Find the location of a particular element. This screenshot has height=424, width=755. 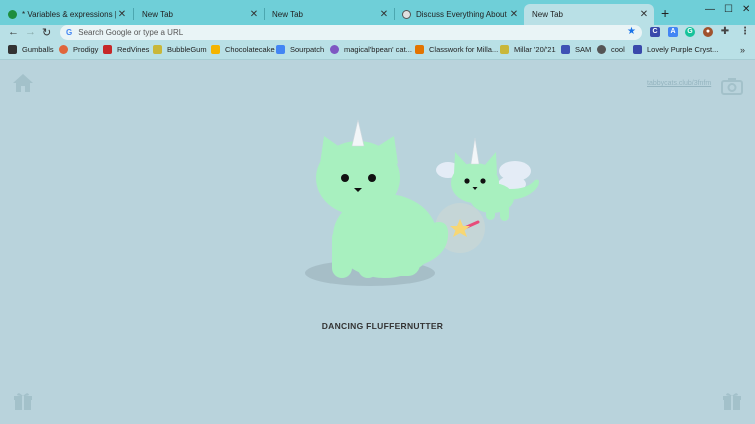

flying-cat-horn is located at coordinates (475, 151).